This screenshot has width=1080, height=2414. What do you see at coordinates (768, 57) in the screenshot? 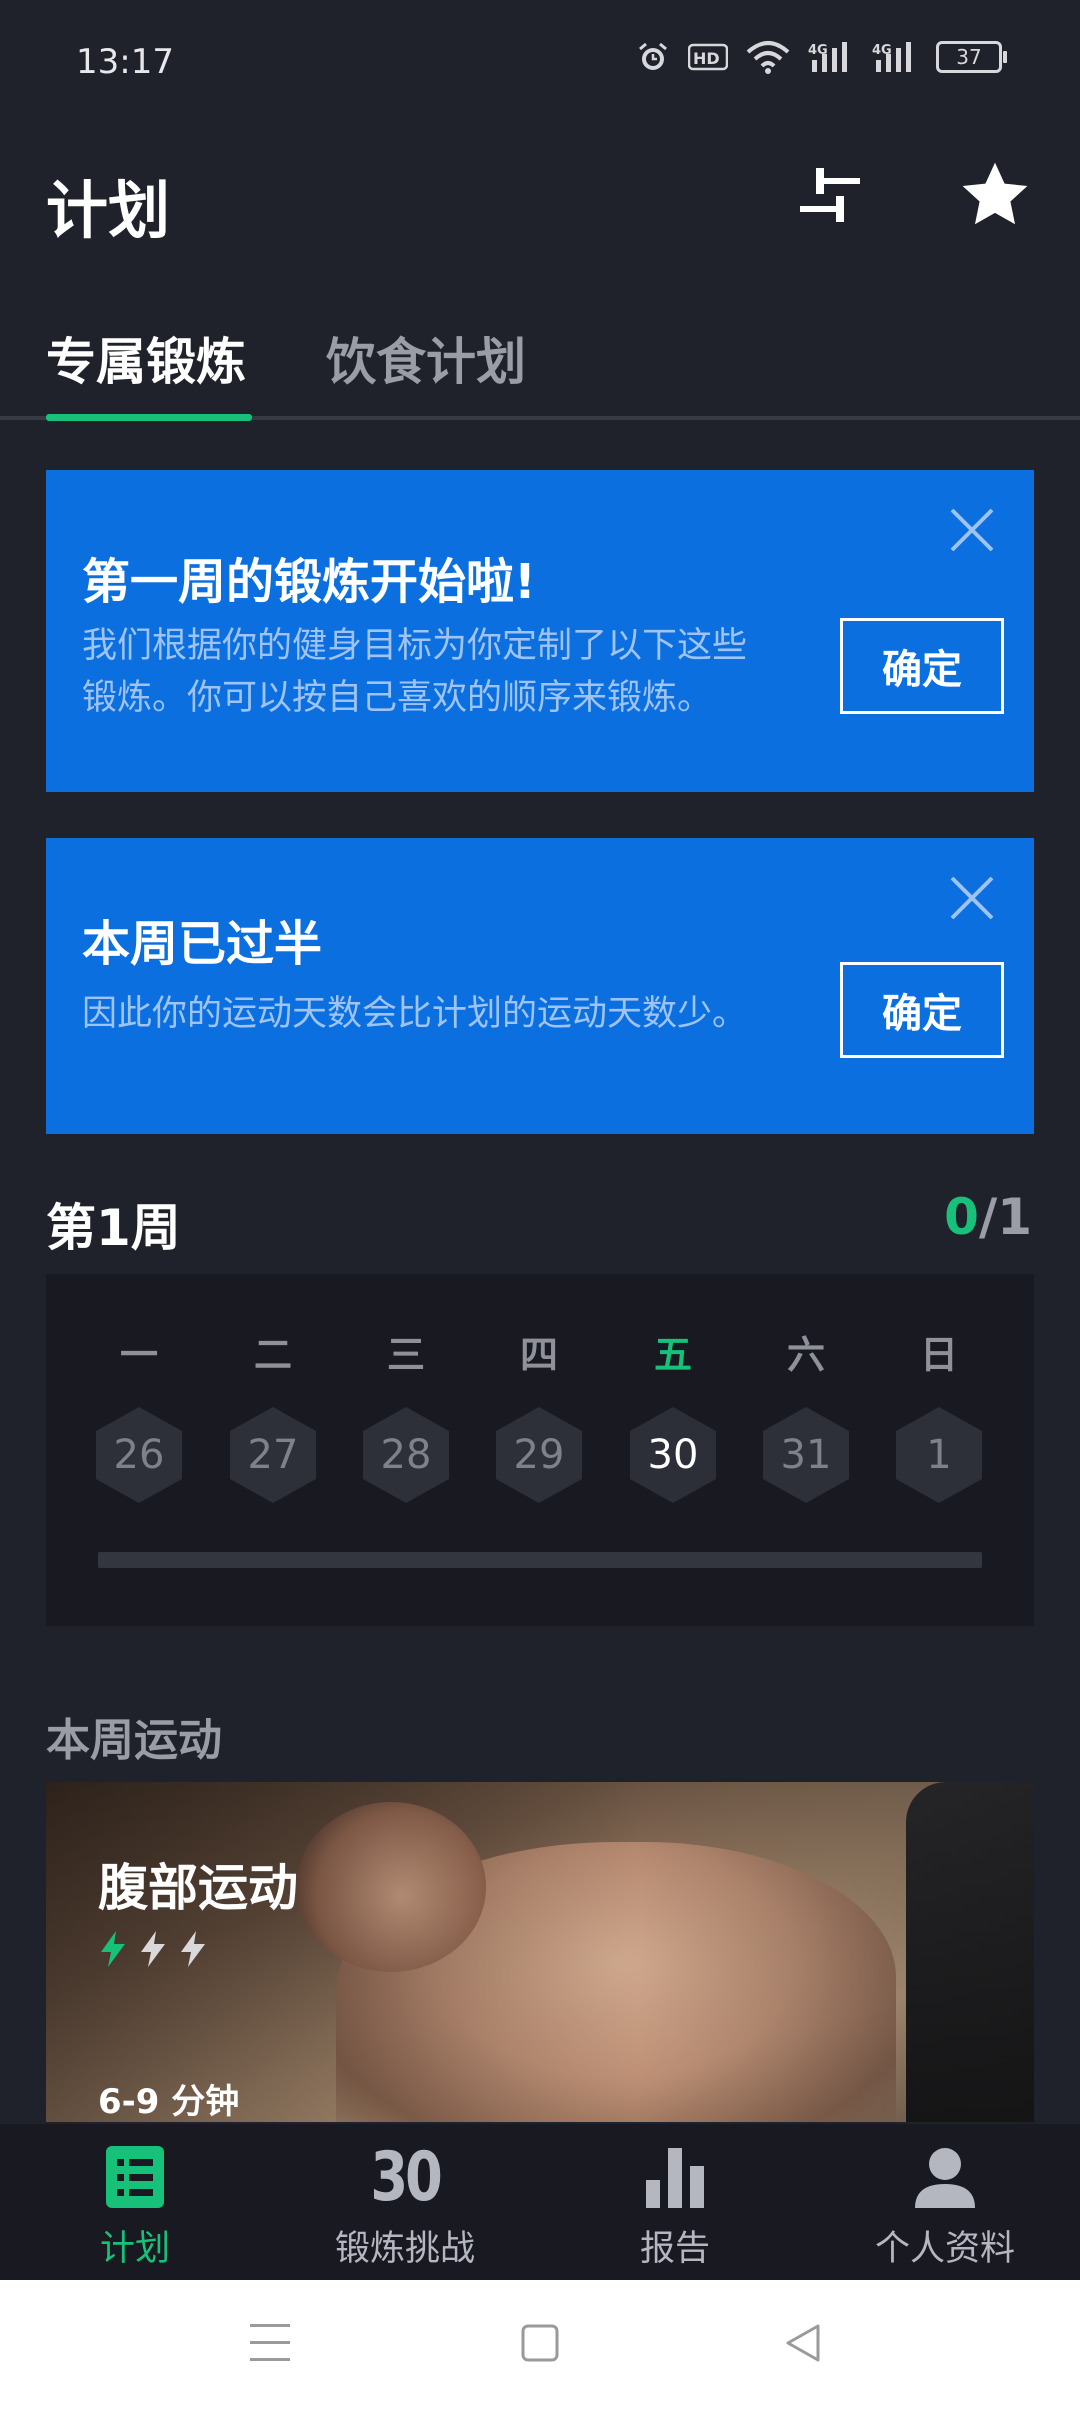
I see `wifi-icon` at bounding box center [768, 57].